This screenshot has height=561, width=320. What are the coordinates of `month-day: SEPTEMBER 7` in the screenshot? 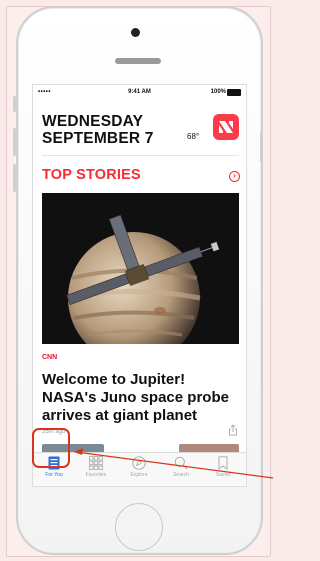 It's located at (98, 138).